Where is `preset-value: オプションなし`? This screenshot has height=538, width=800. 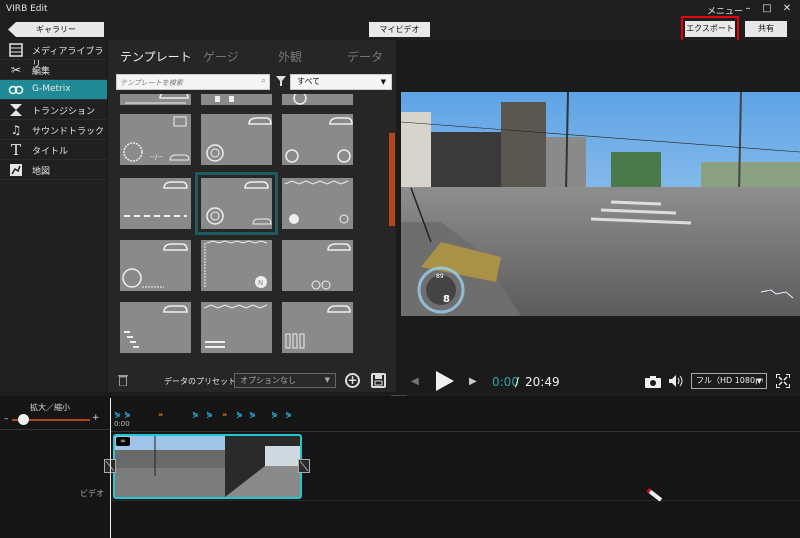 preset-value: オプションなし is located at coordinates (268, 380).